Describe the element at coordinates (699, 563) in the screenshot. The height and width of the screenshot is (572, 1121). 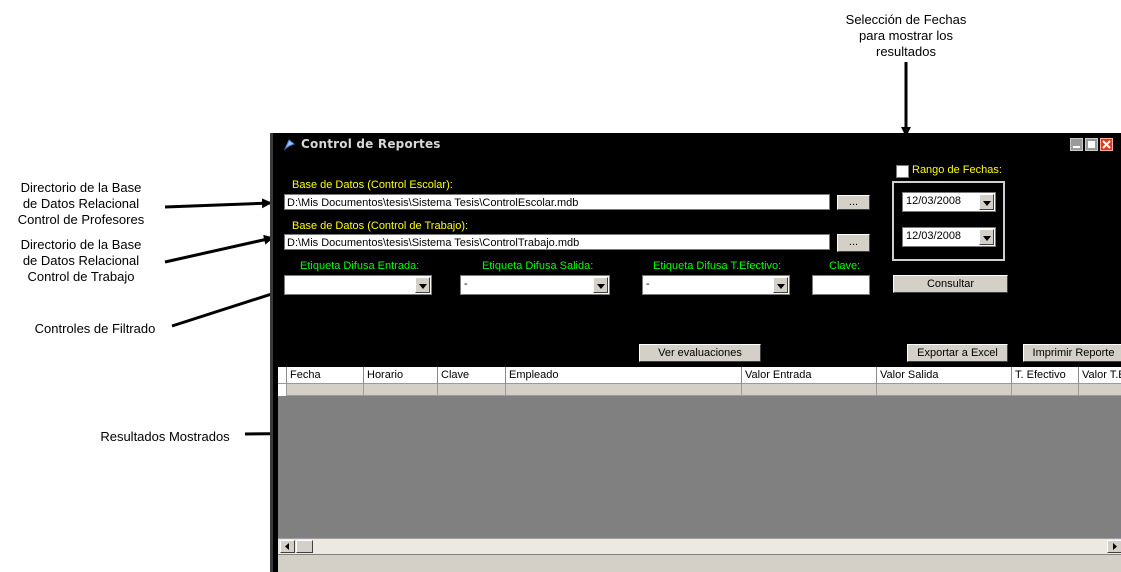
I see `status-bar` at that location.